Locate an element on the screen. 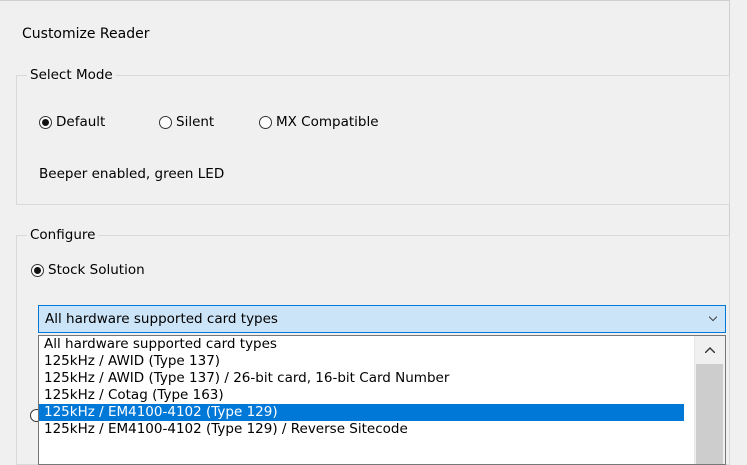  list-item-selected: 125kHz / EM4100-4102 (Type 129) is located at coordinates (361, 412).